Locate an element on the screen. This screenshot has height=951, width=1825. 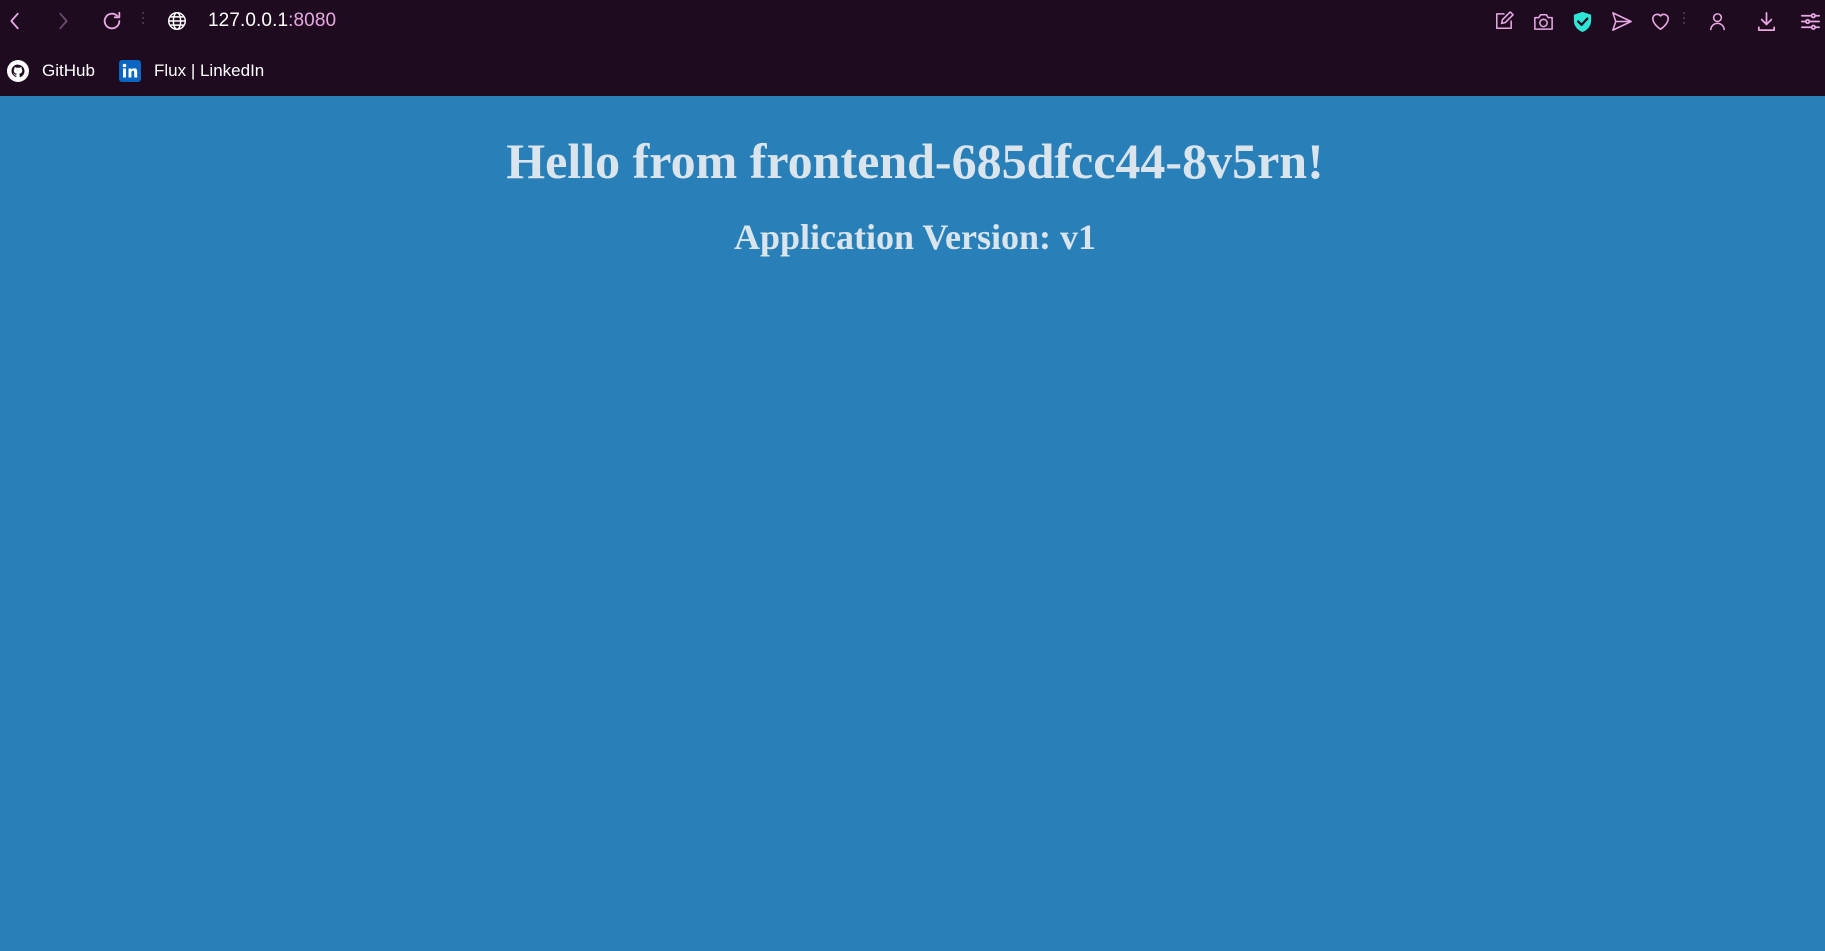
reload-button is located at coordinates (112, 21).